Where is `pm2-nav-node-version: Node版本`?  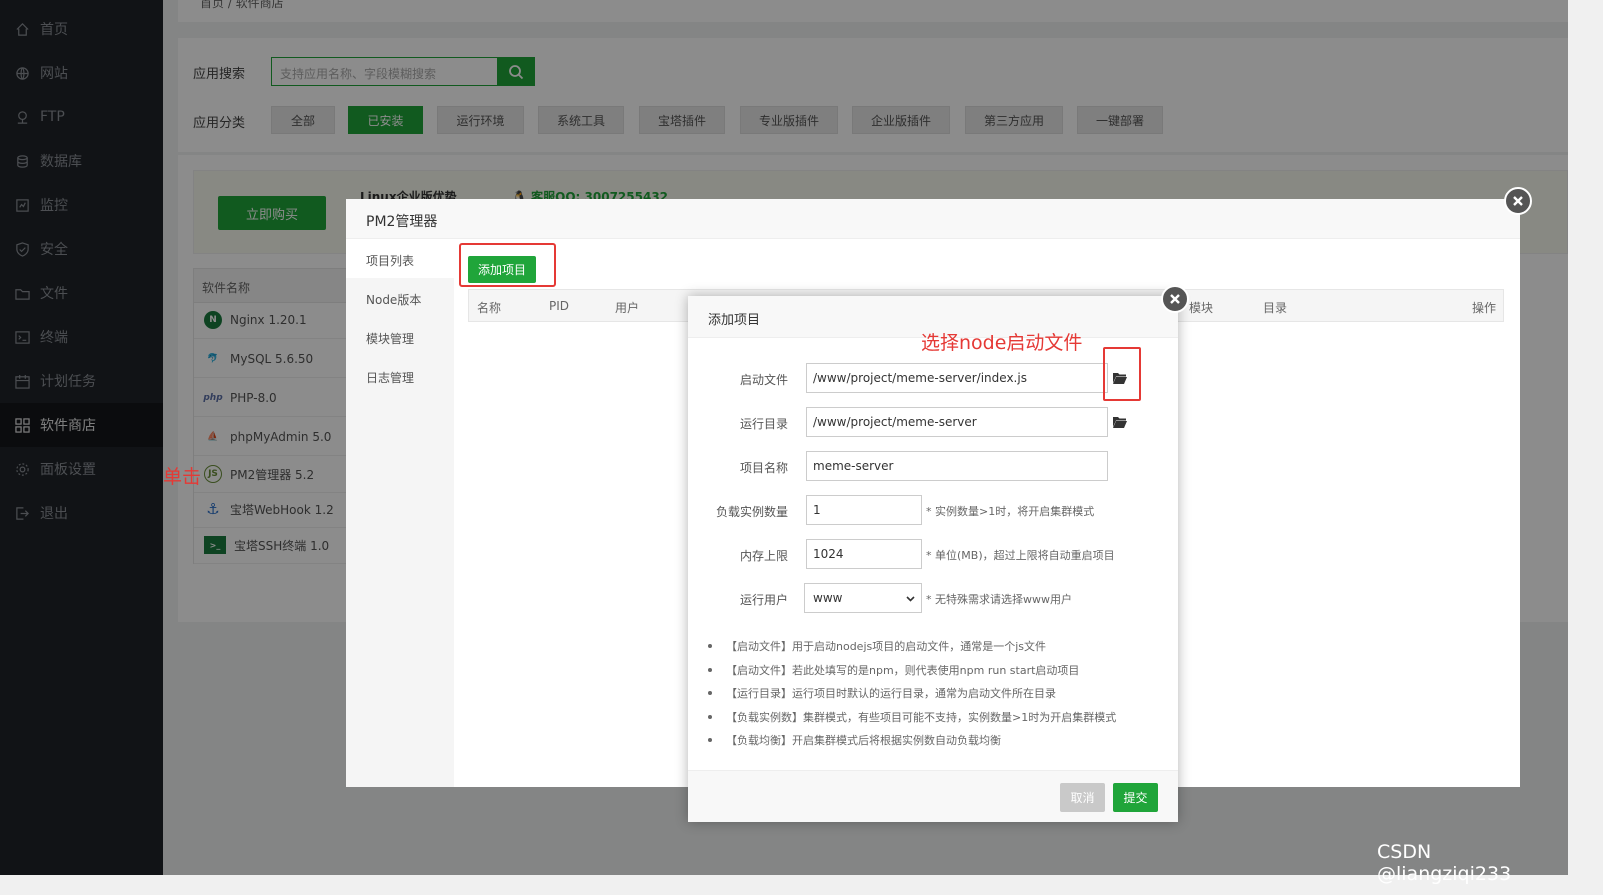 pm2-nav-node-version: Node版本 is located at coordinates (400, 297).